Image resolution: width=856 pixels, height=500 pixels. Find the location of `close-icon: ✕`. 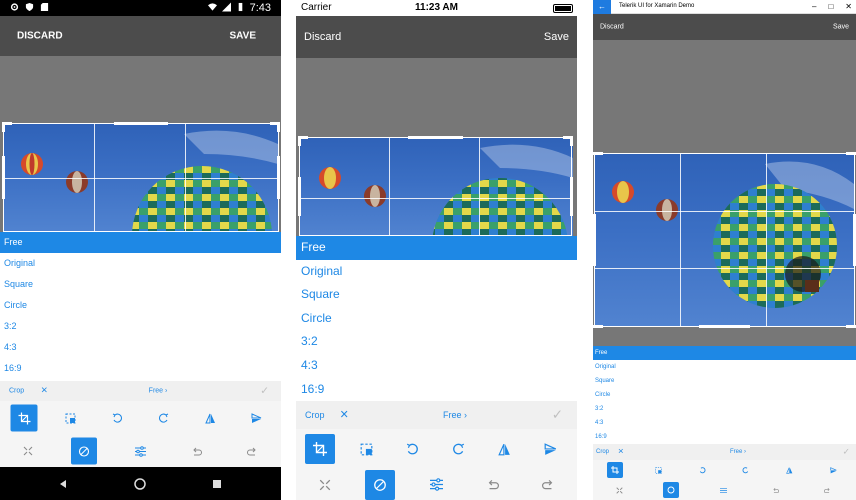

close-icon: ✕ is located at coordinates (848, 6).